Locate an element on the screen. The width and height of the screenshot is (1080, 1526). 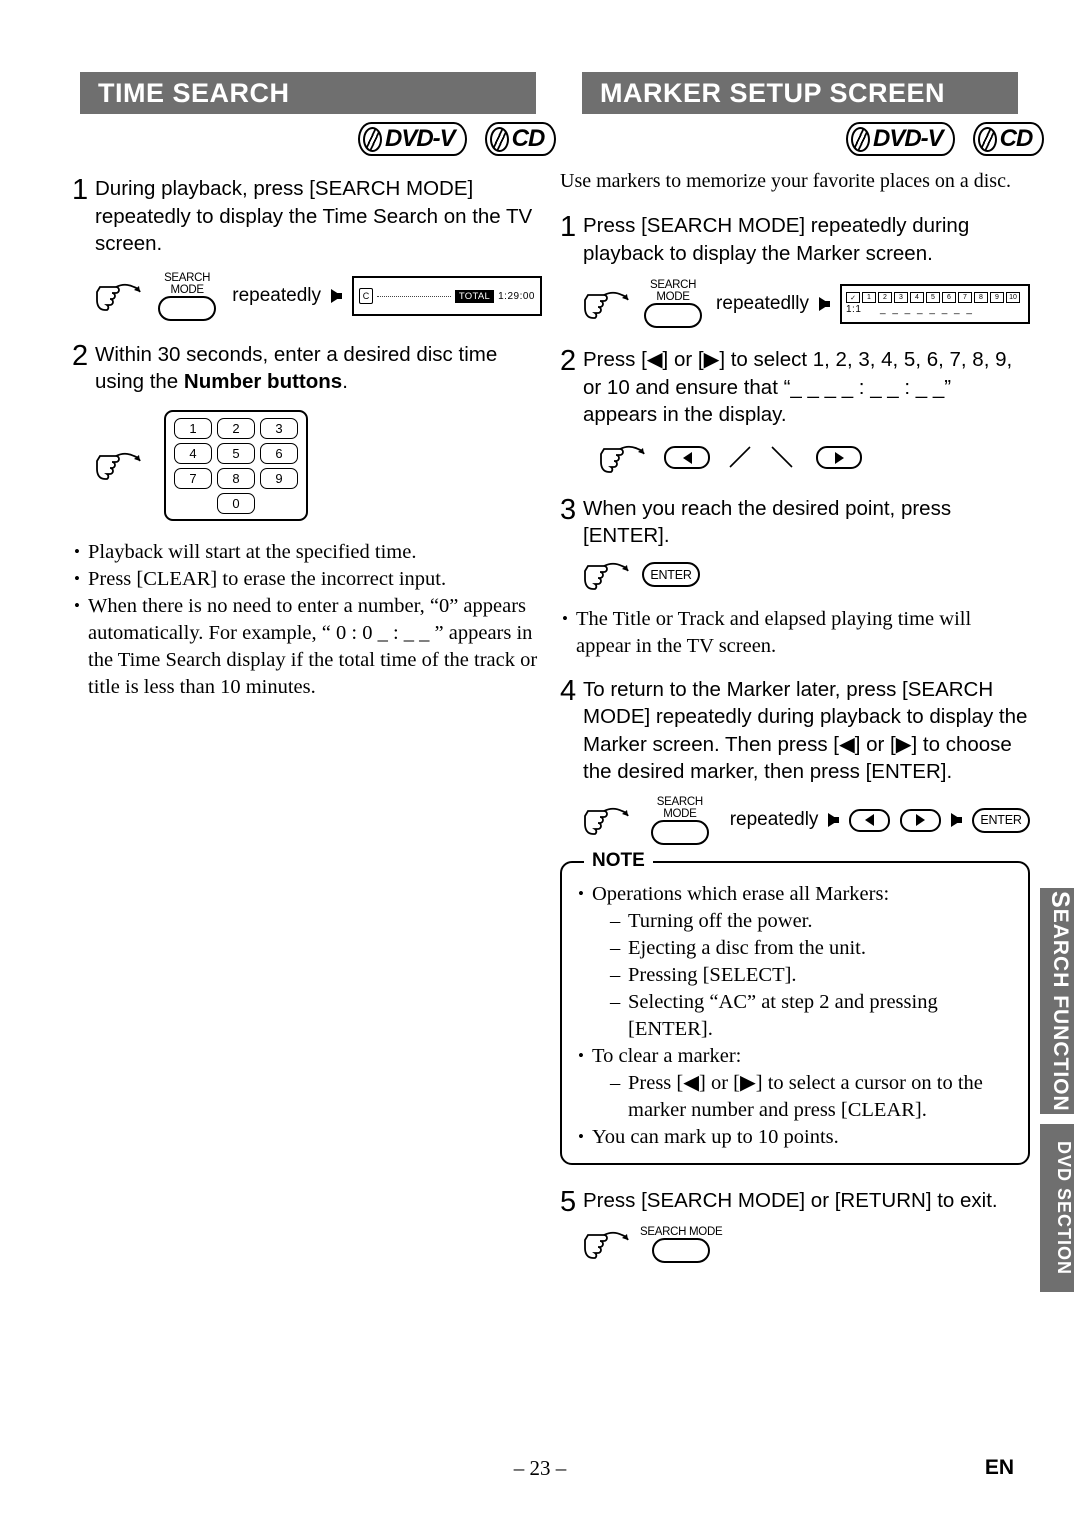
side-tab-search-function: SEARCH FUNCTION is located at coordinates (1057, 1001).